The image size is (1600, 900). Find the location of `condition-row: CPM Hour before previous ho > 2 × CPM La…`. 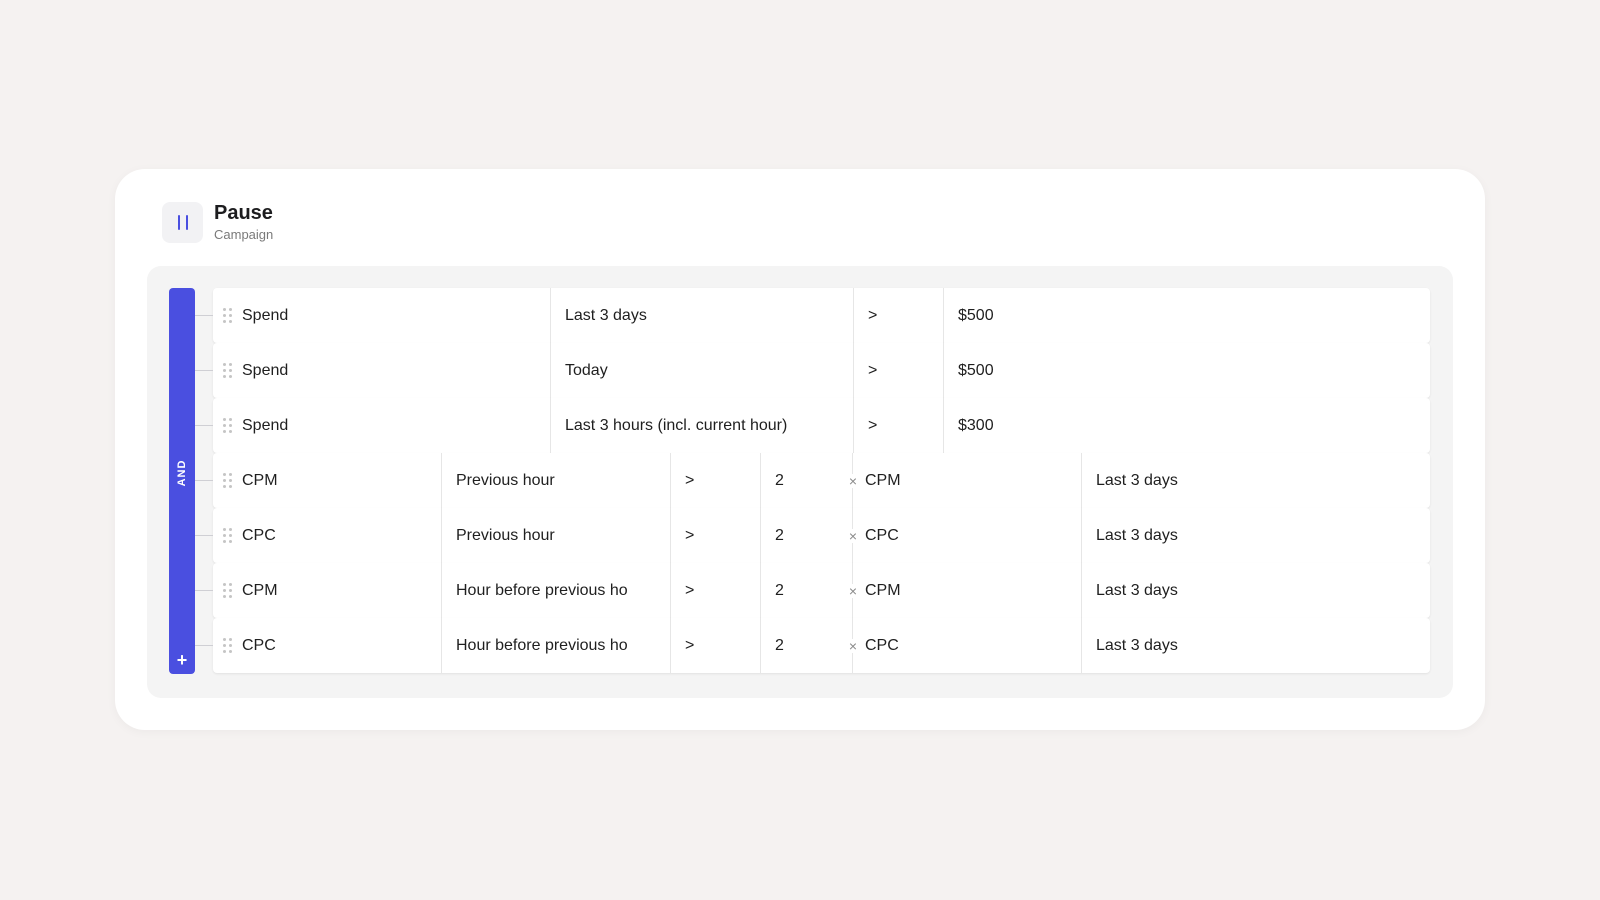

condition-row: CPM Hour before previous ho > 2 × CPM La… is located at coordinates (812, 590).